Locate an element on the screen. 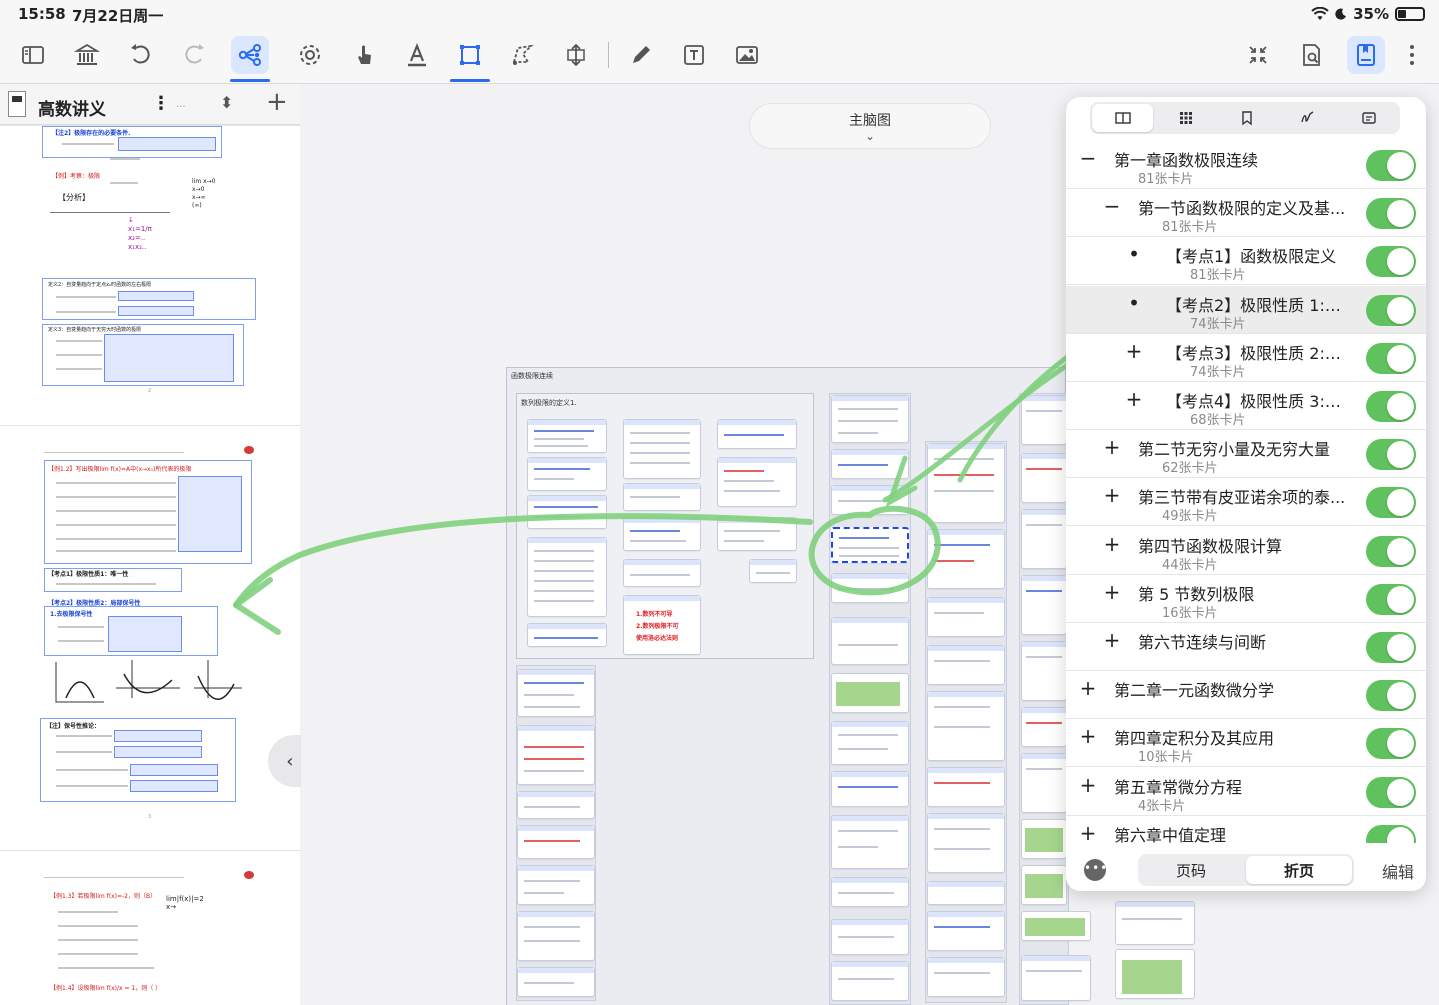  outline-item: + 第二章一元函数微分学 is located at coordinates (1246, 695).